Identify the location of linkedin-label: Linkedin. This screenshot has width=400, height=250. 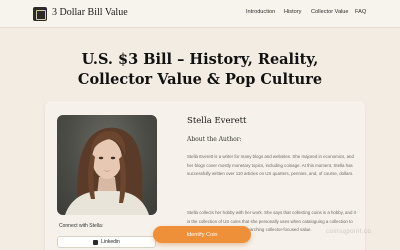
(110, 242).